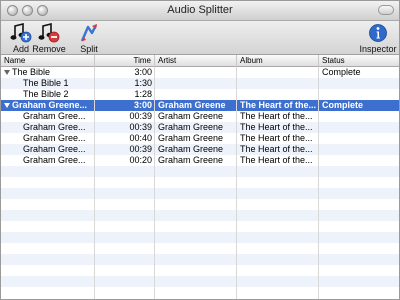 The image size is (400, 300). What do you see at coordinates (89, 33) in the screenshot?
I see `split-arrow-icon` at bounding box center [89, 33].